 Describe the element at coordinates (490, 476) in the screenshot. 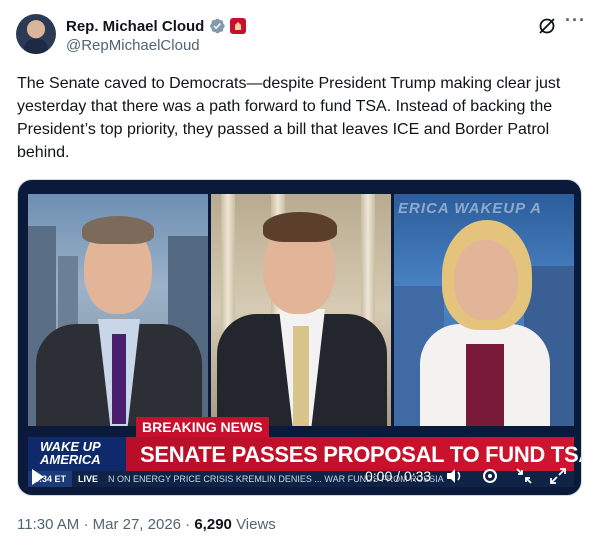

I see `settings-icon` at that location.